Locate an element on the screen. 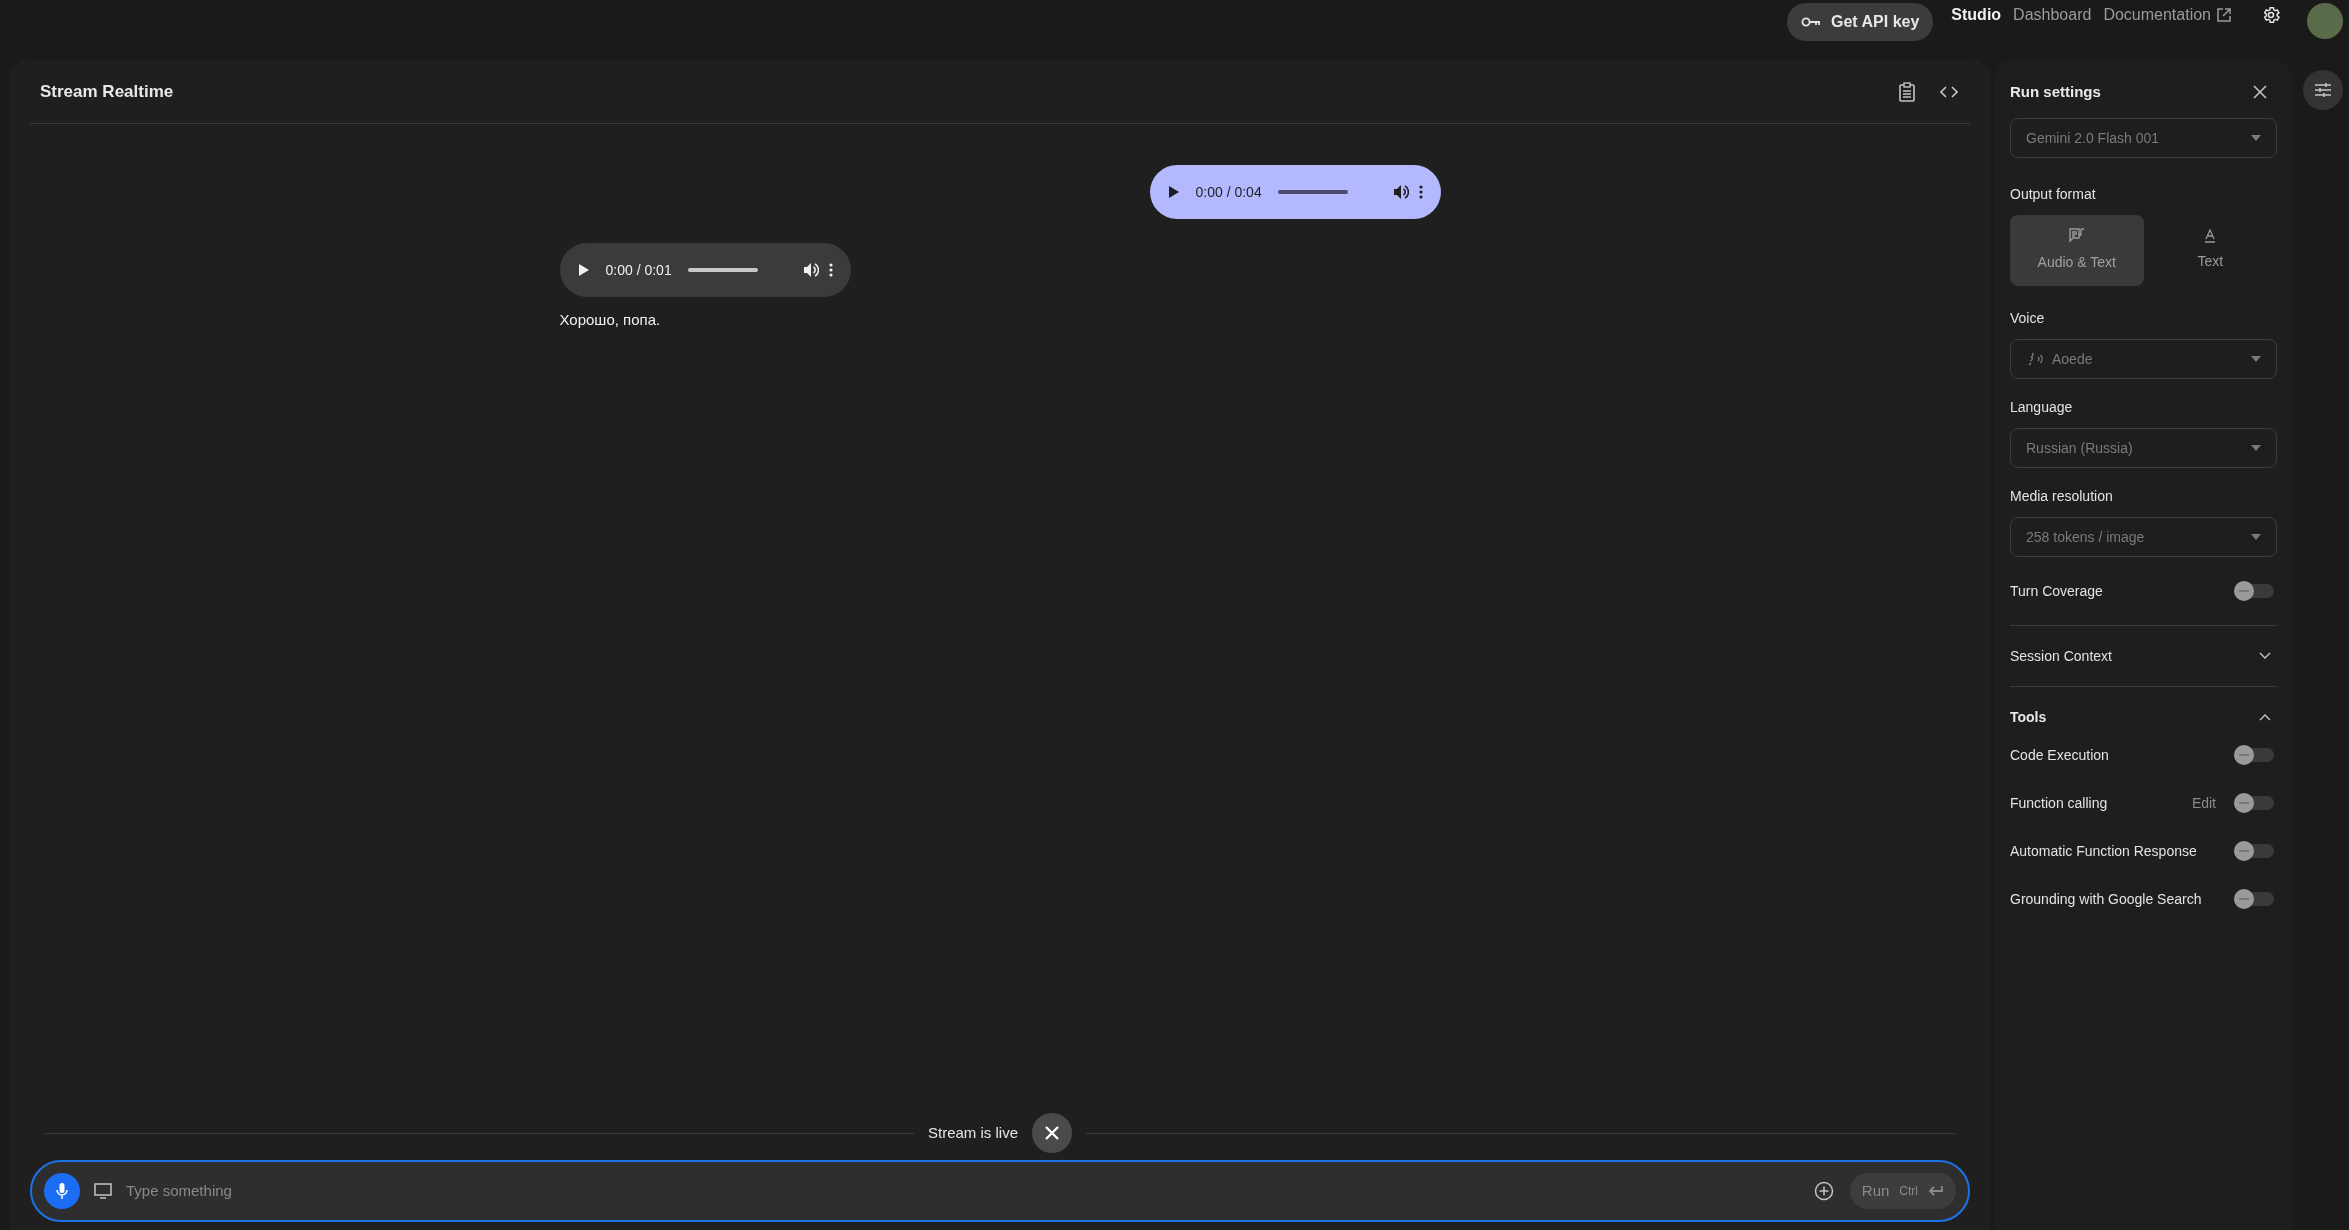 The width and height of the screenshot is (2349, 1230). sliders-icon is located at coordinates (2323, 90).